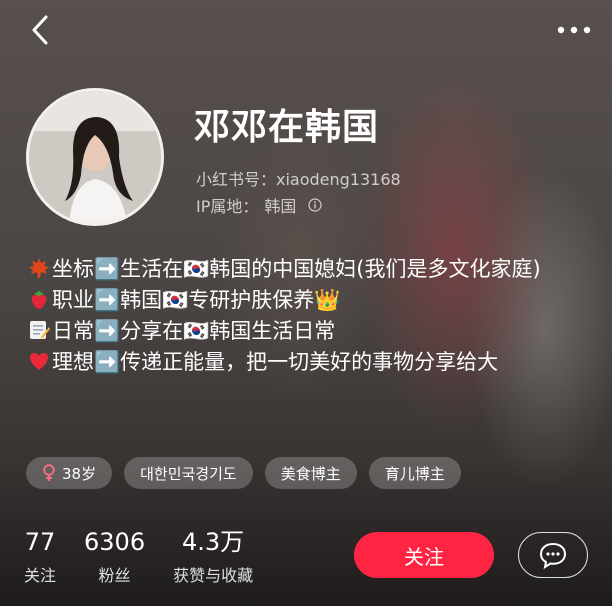  I want to click on profile-id: 小红书号：xiaodeng13168, so click(298, 178).